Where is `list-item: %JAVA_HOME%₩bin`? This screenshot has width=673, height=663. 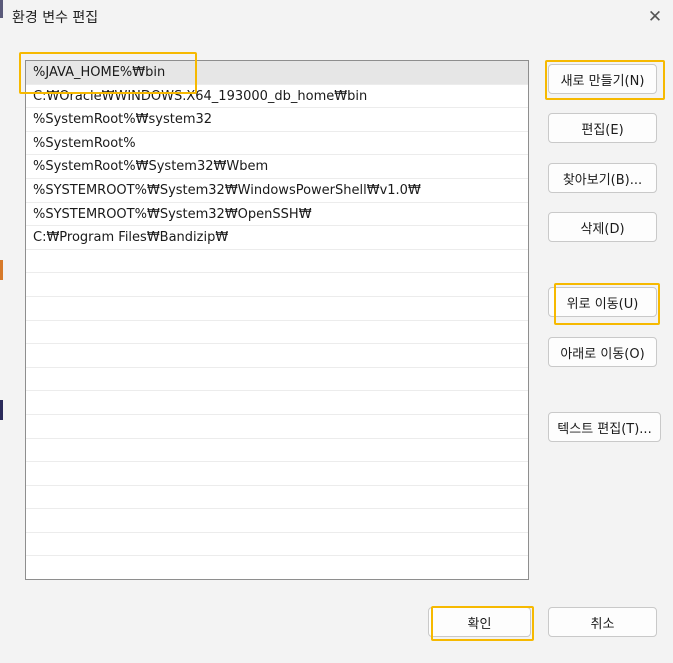
list-item: %JAVA_HOME%₩bin is located at coordinates (277, 73).